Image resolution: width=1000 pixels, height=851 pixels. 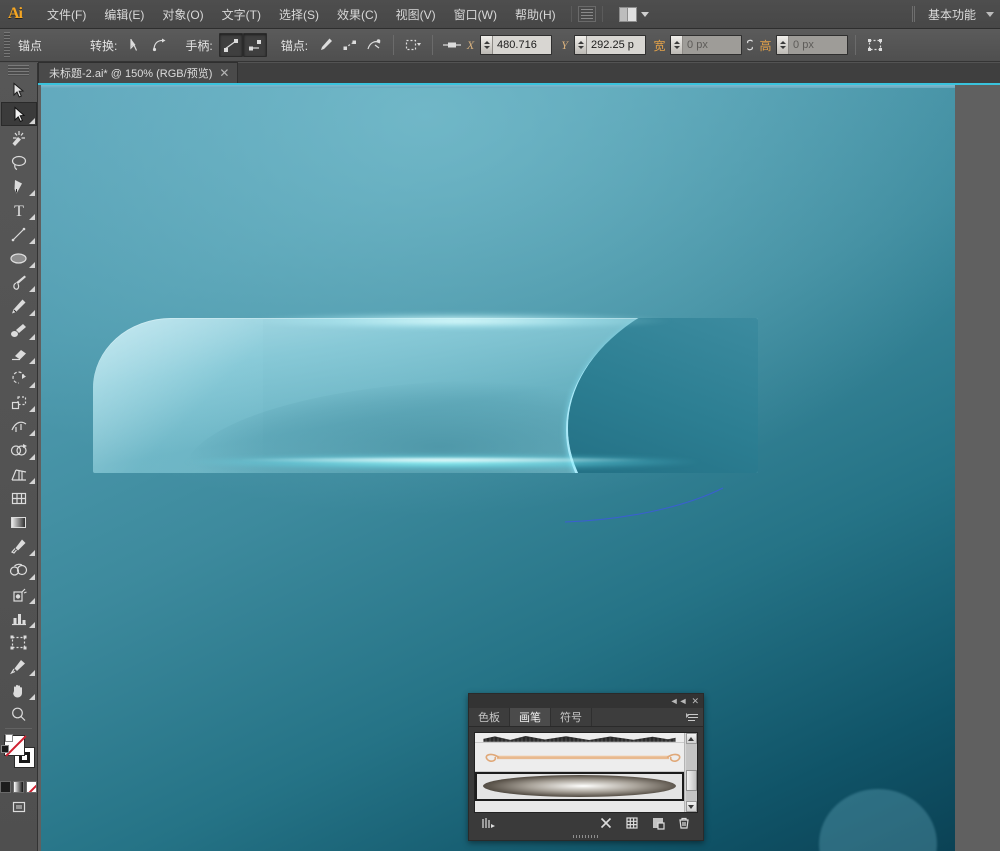 I want to click on brushes-panel: ◄◄ ✕ 色板 画笔 符号, so click(x=586, y=767).